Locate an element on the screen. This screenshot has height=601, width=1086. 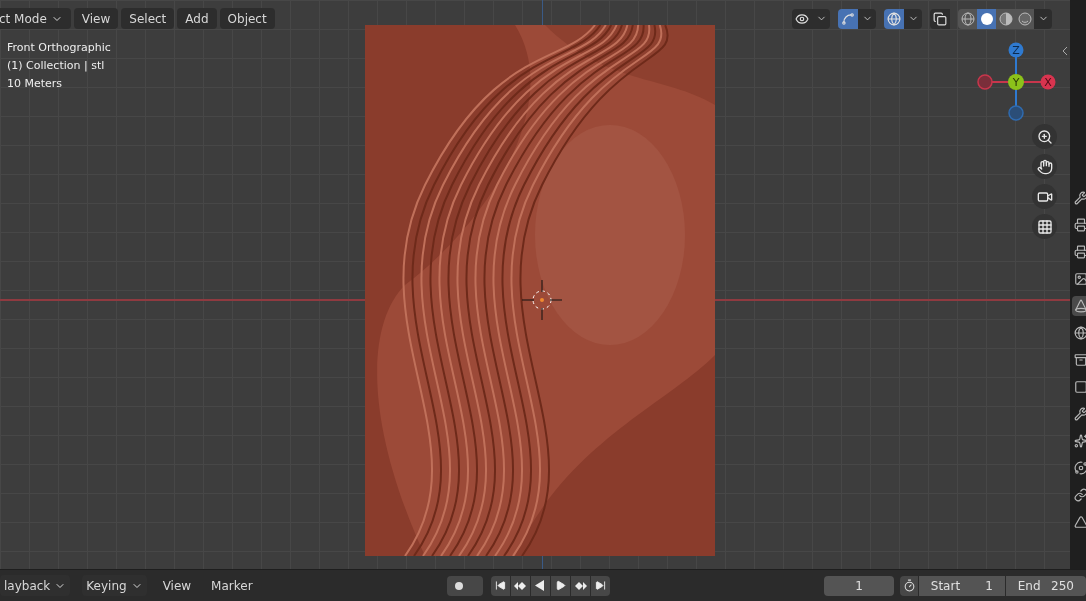
camera-icon is located at coordinates (1044, 196).